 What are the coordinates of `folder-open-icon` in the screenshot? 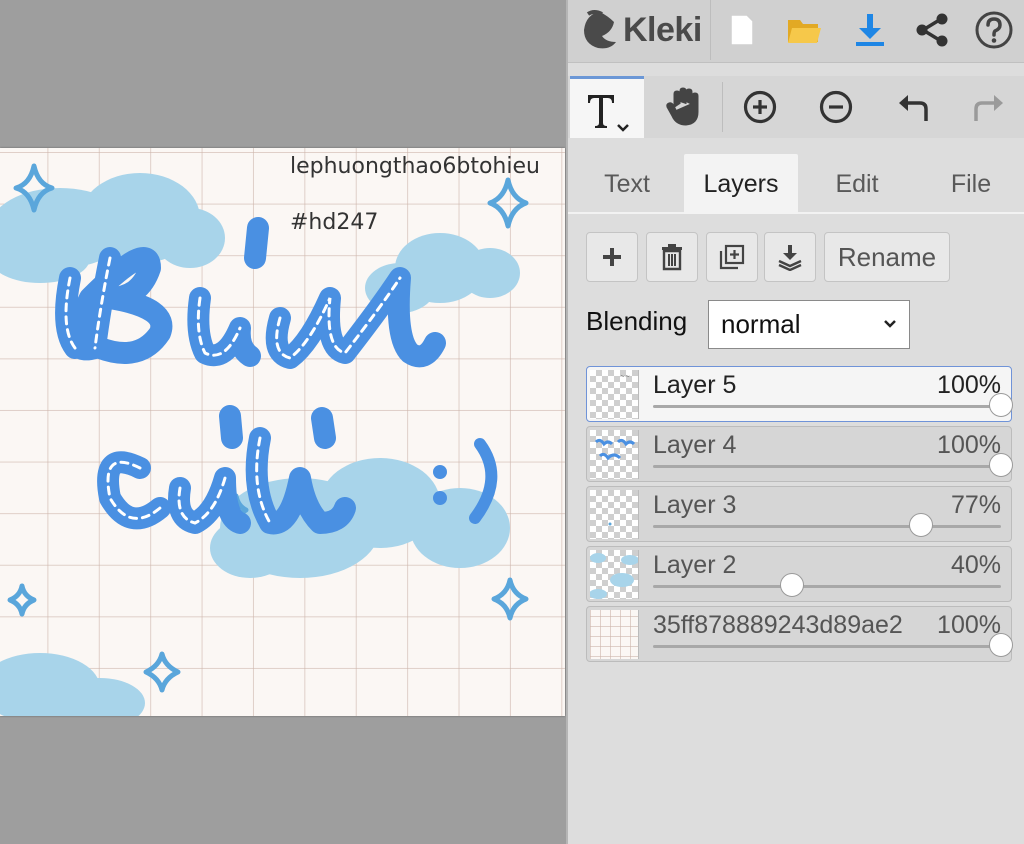 It's located at (804, 31).